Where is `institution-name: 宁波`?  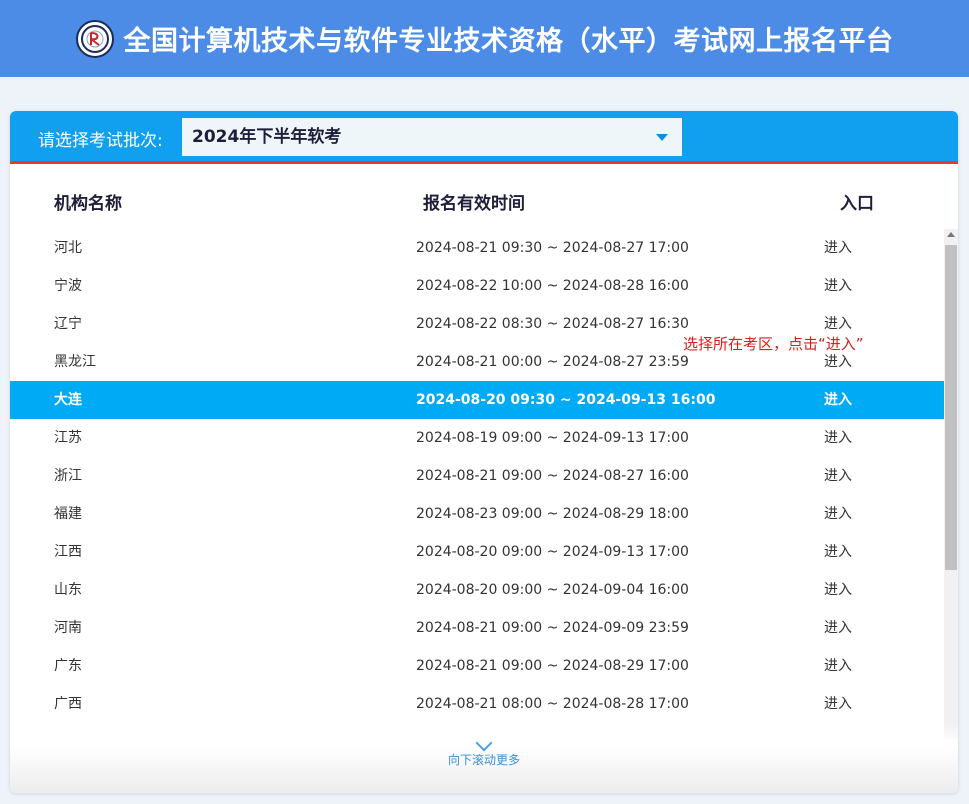 institution-name: 宁波 is located at coordinates (68, 286).